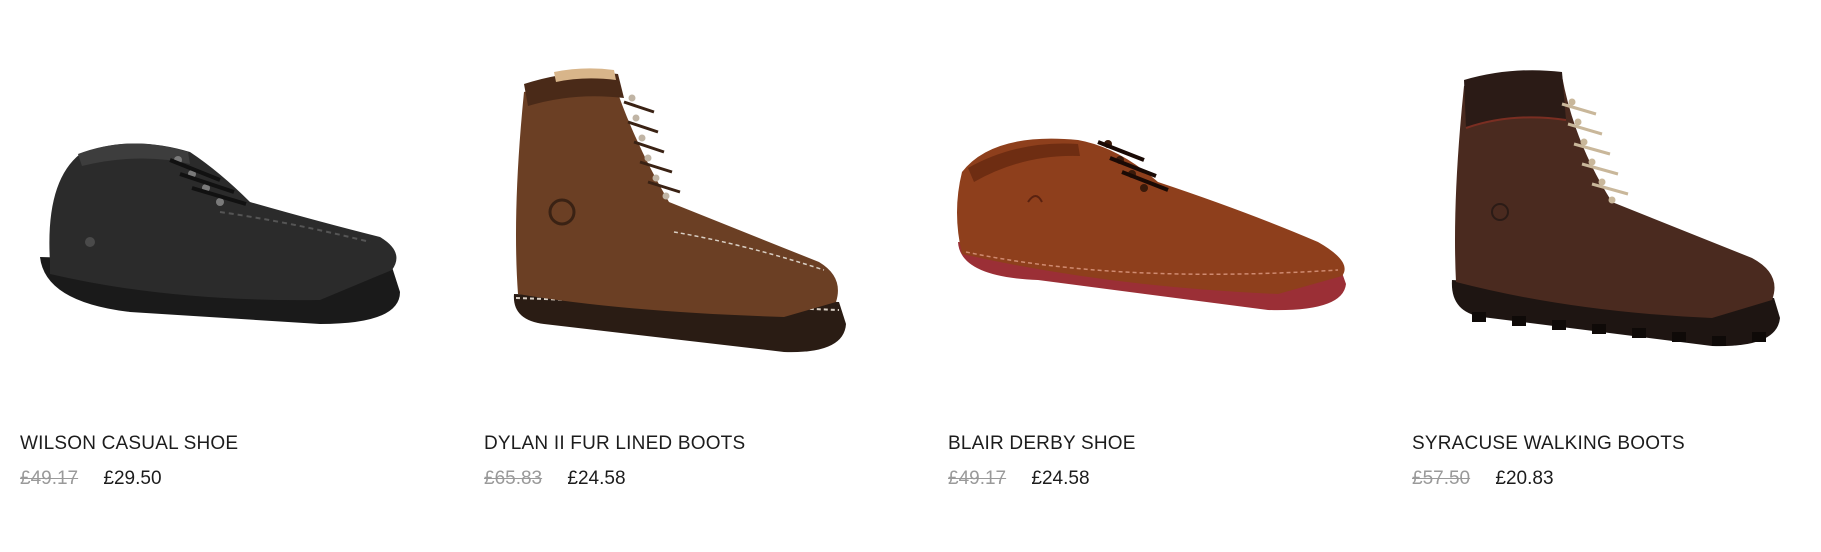  What do you see at coordinates (1548, 444) in the screenshot?
I see `product-title: SYRACUSE WALKING BOOTS` at bounding box center [1548, 444].